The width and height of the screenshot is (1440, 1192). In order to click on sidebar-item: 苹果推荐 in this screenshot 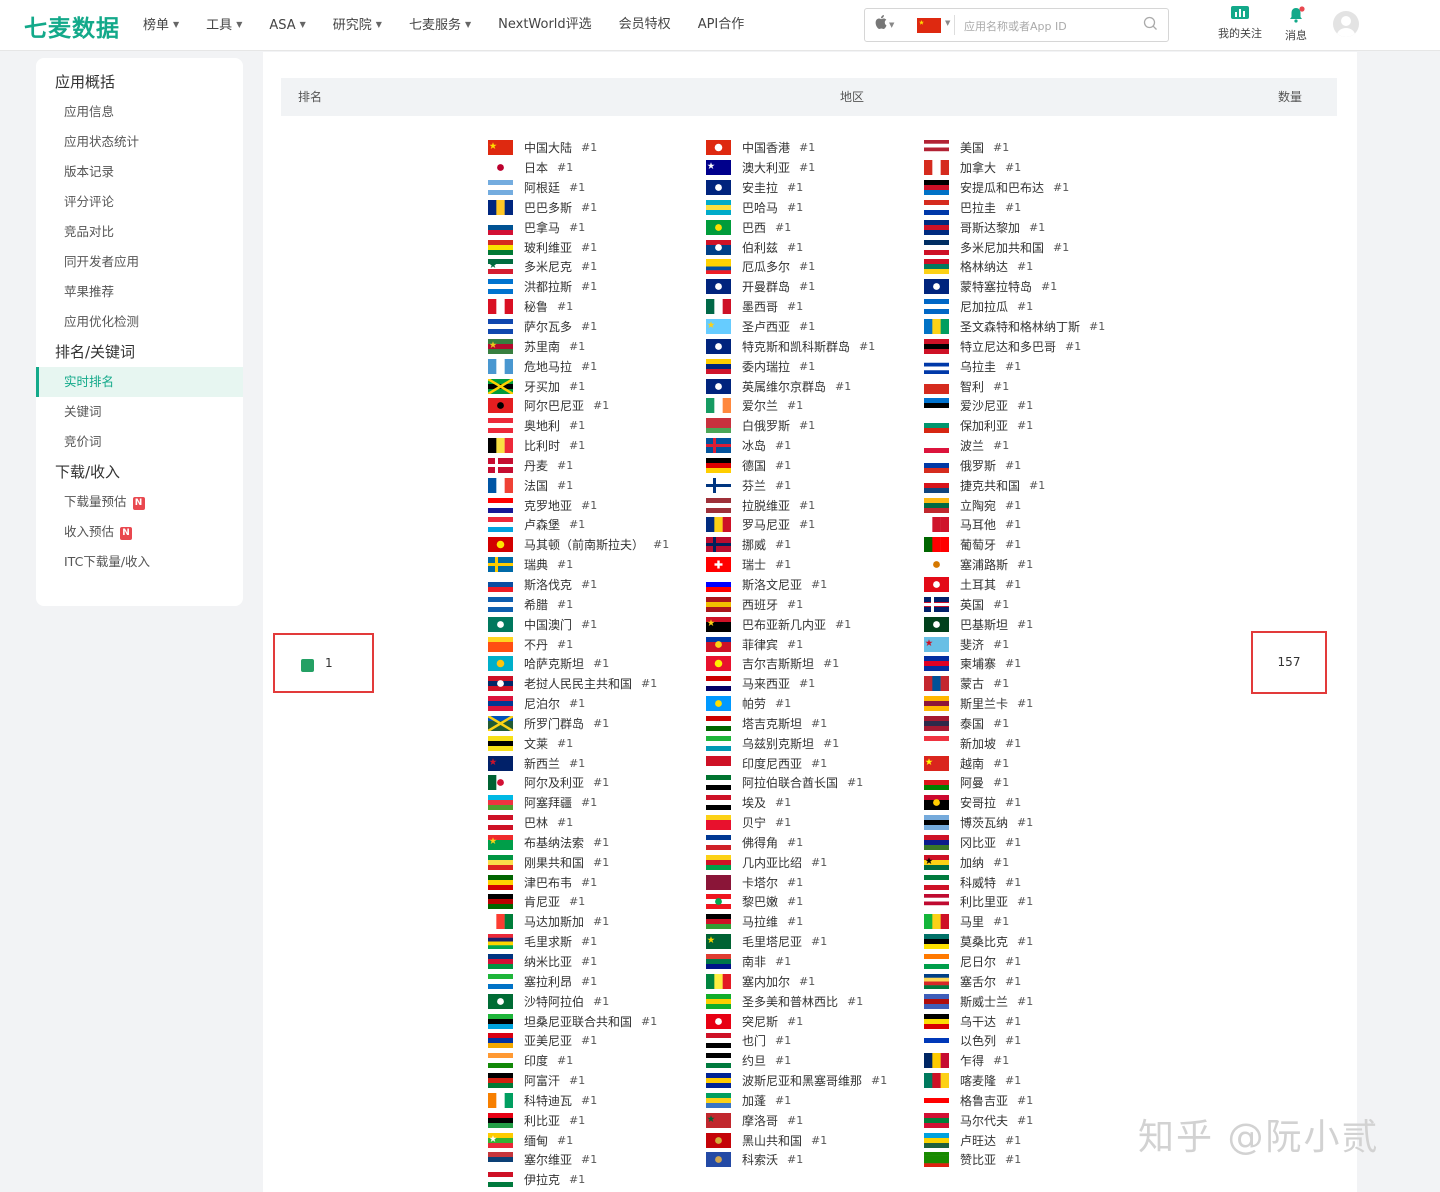, I will do `click(139, 292)`.